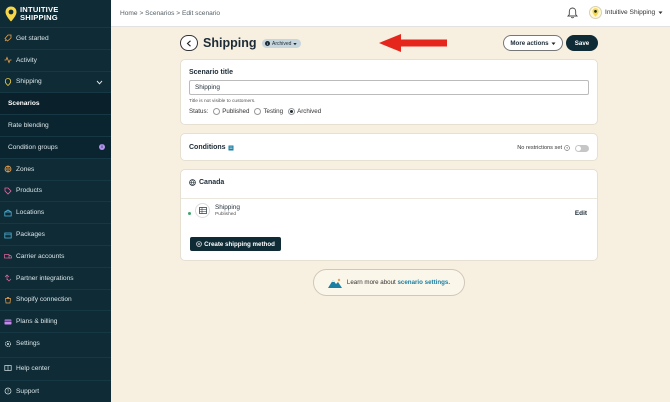 The width and height of the screenshot is (670, 402). I want to click on info-book-icon, so click(231, 148).